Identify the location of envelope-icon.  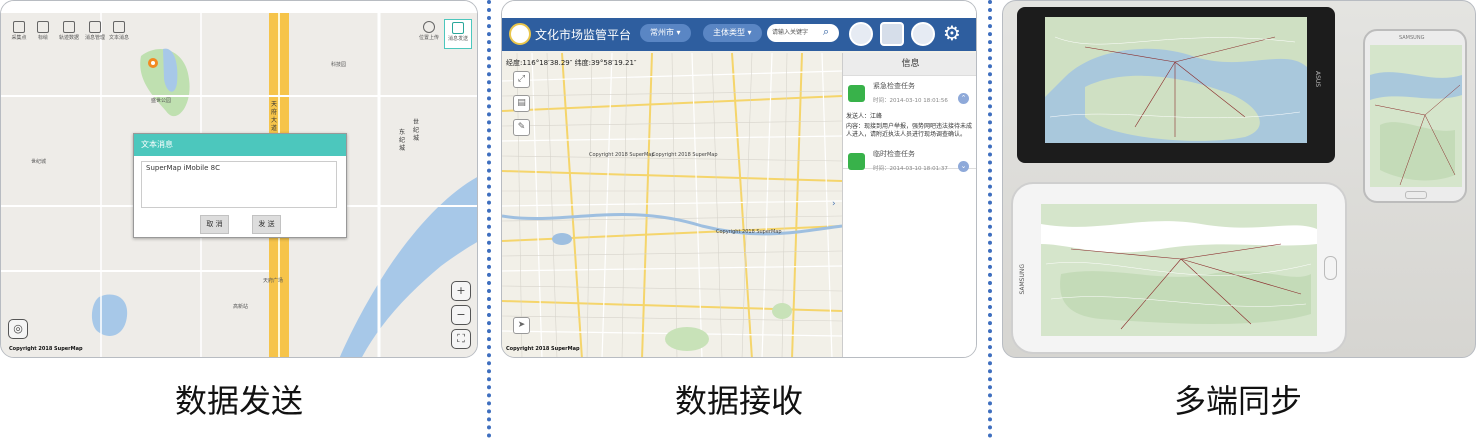
(95, 27).